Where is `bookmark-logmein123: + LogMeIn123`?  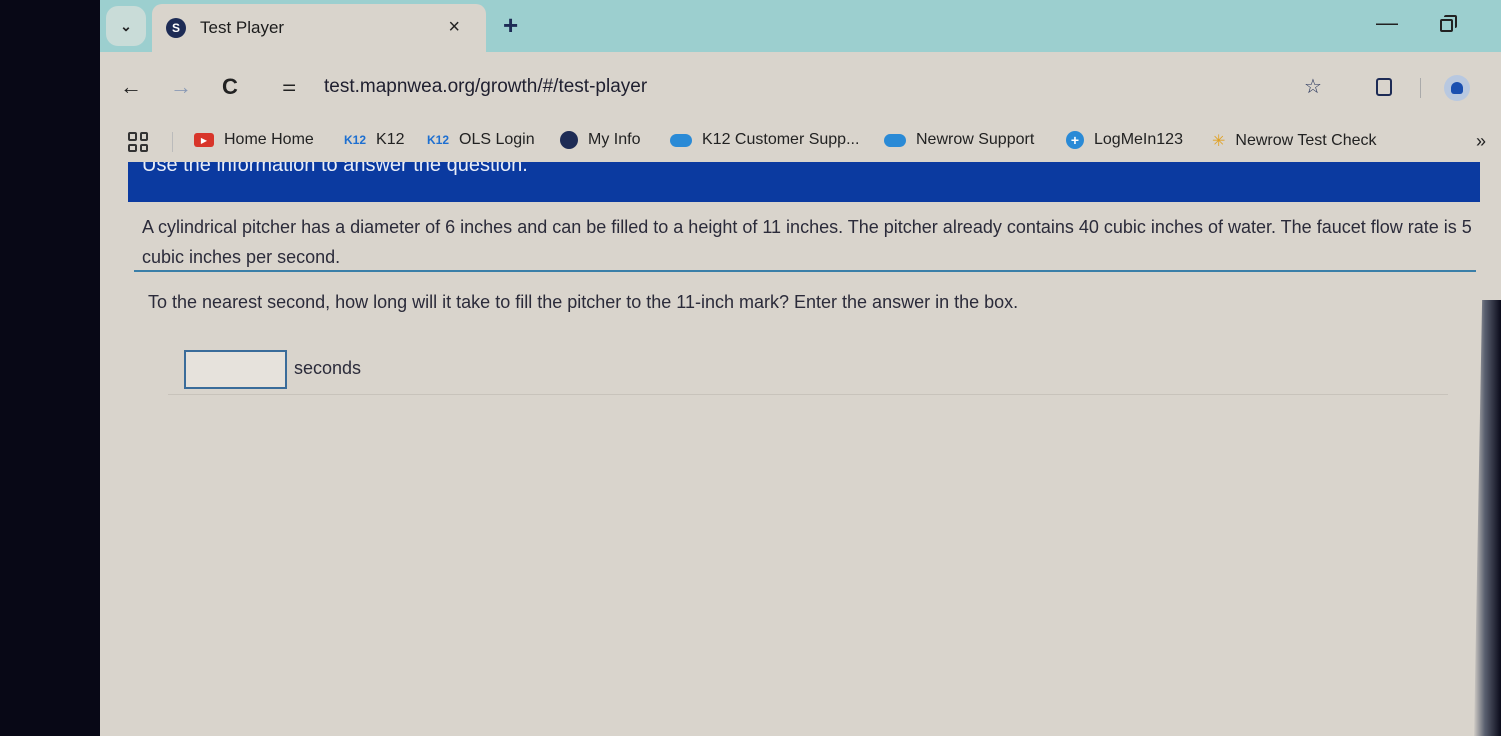
bookmark-logmein123: + LogMeIn123 is located at coordinates (1124, 140).